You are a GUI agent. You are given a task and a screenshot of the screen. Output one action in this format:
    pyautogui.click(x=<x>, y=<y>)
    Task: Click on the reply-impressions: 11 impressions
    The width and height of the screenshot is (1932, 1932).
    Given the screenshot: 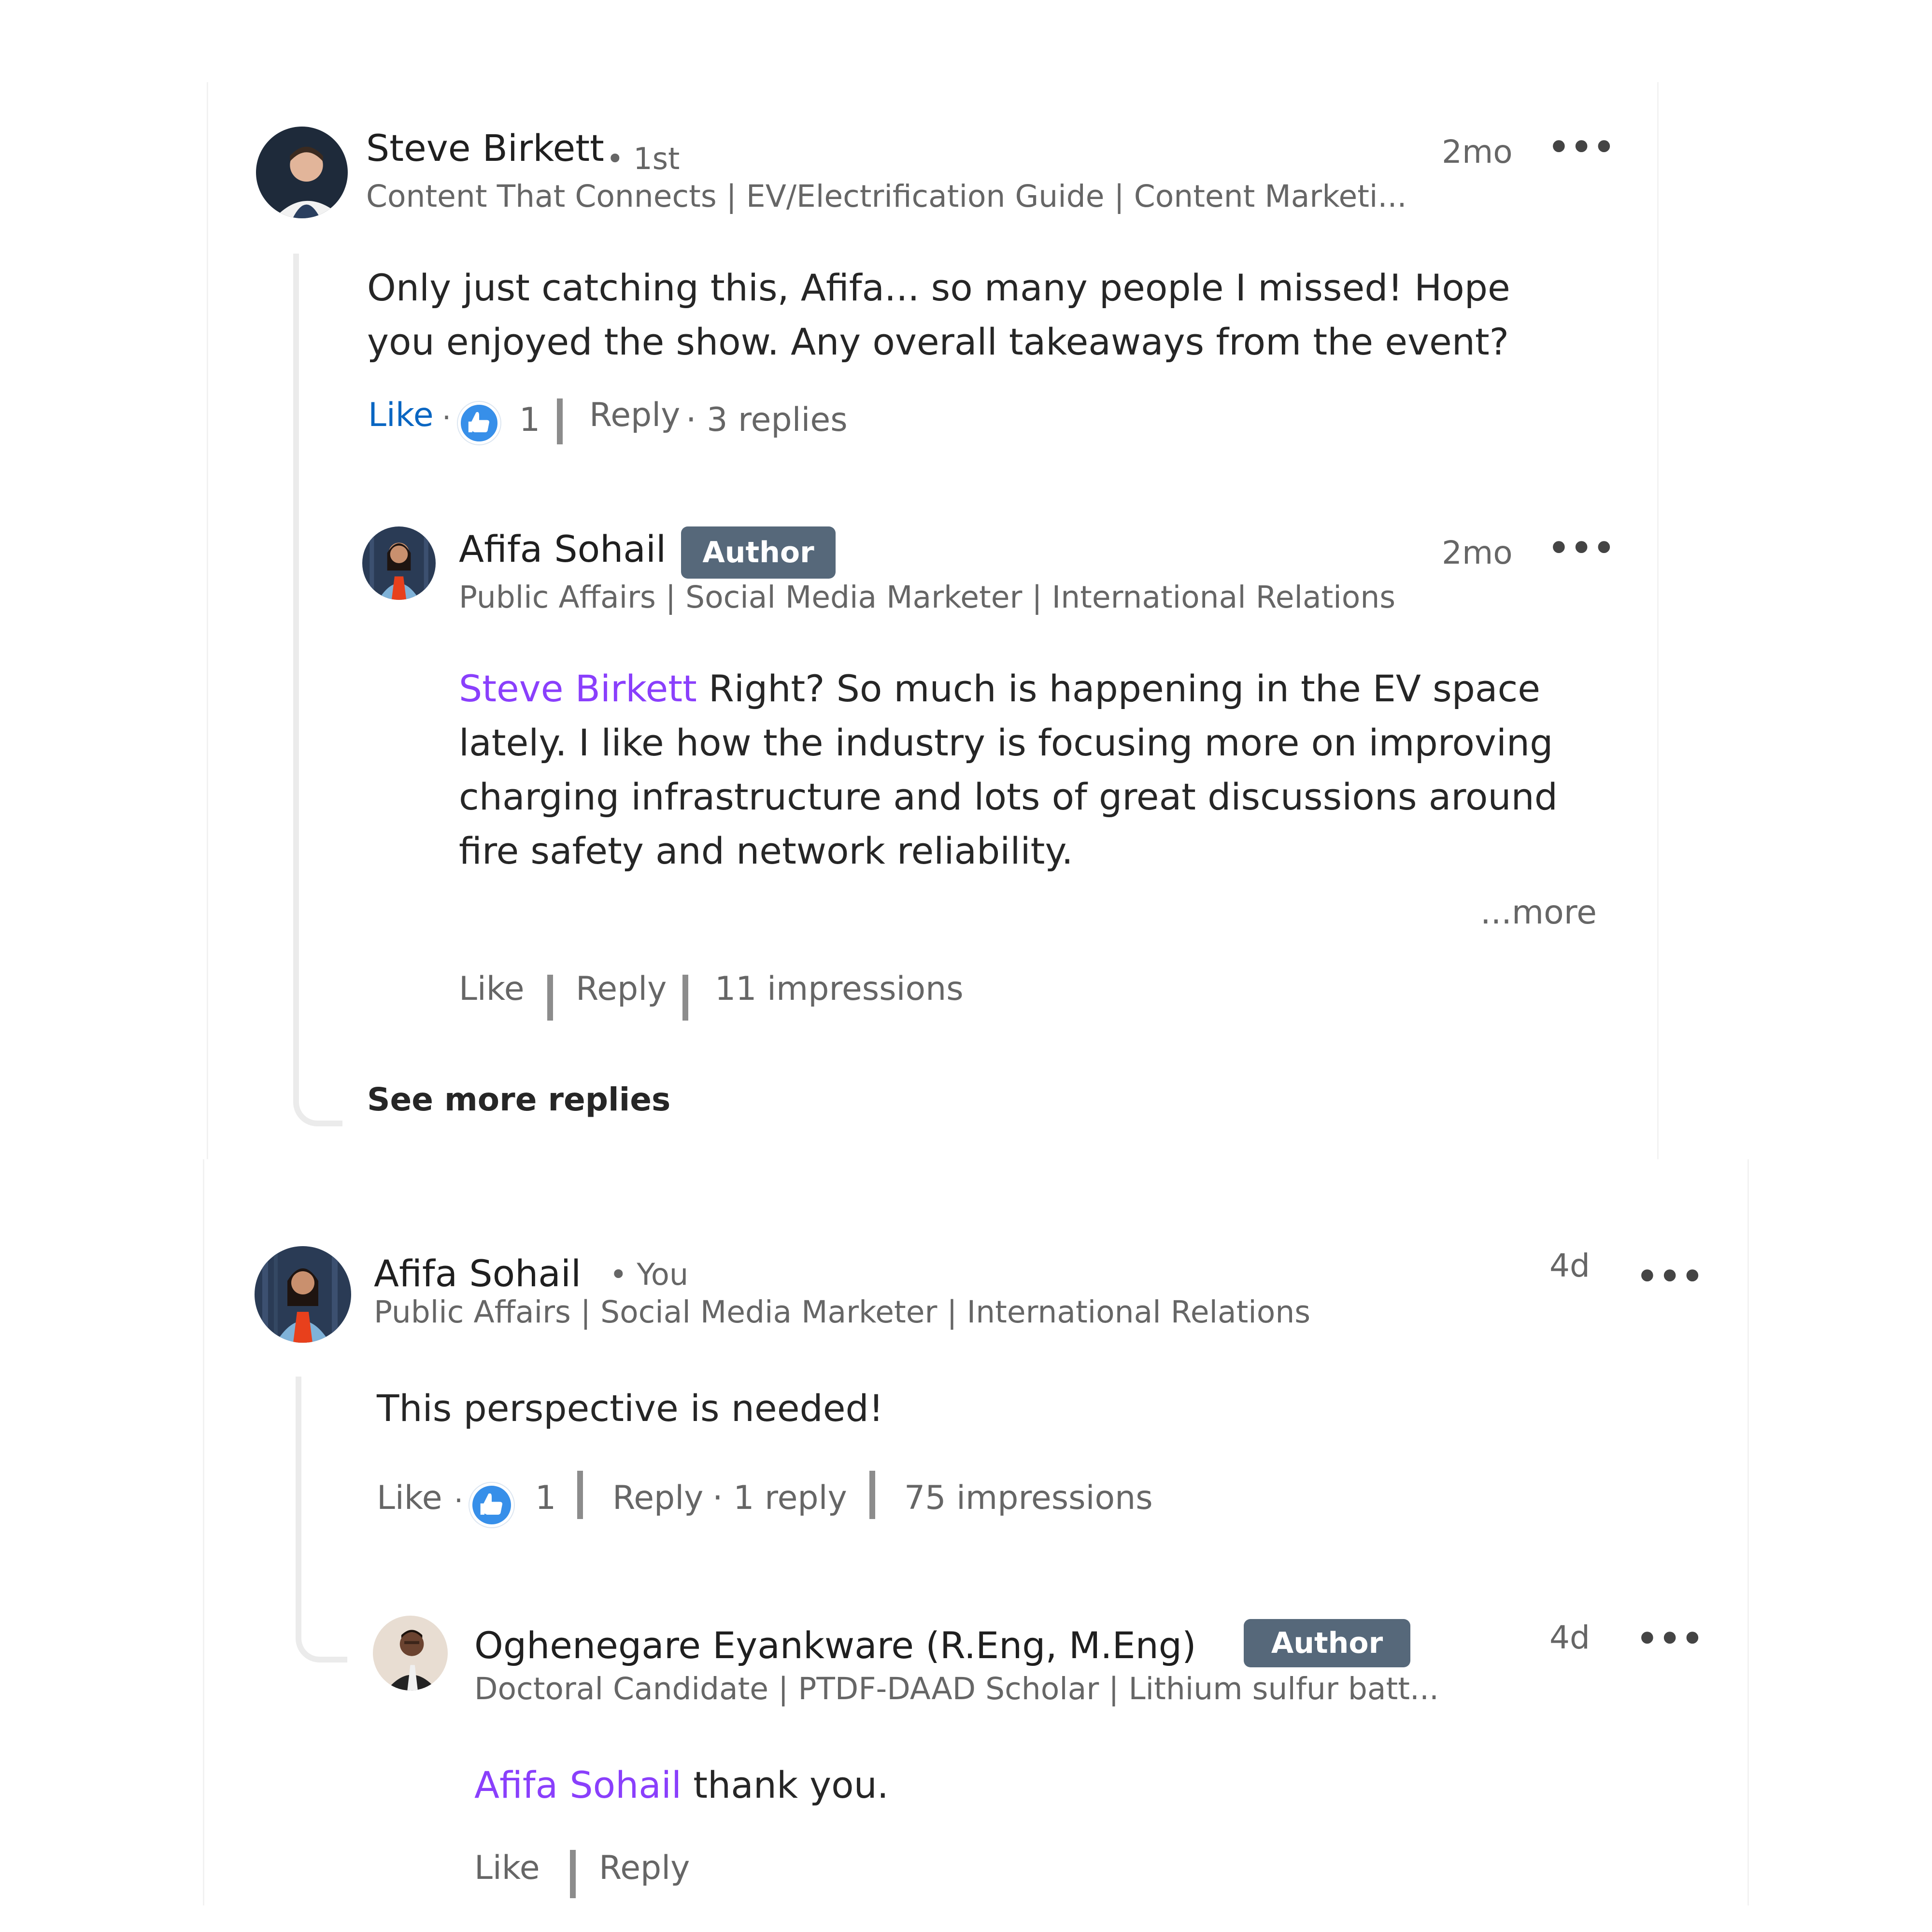 What is the action you would take?
    pyautogui.click(x=839, y=989)
    